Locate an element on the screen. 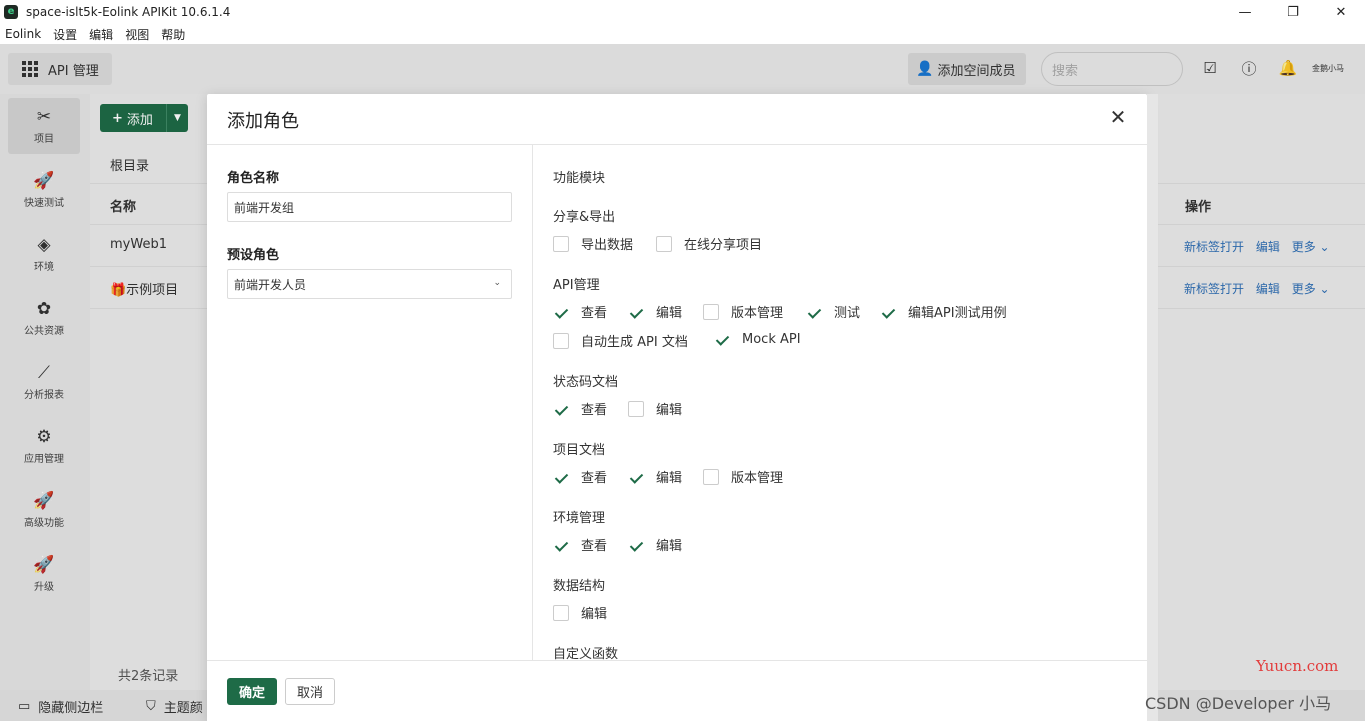 The height and width of the screenshot is (721, 1365). checkbox-status-edit: 编辑 is located at coordinates (655, 408).